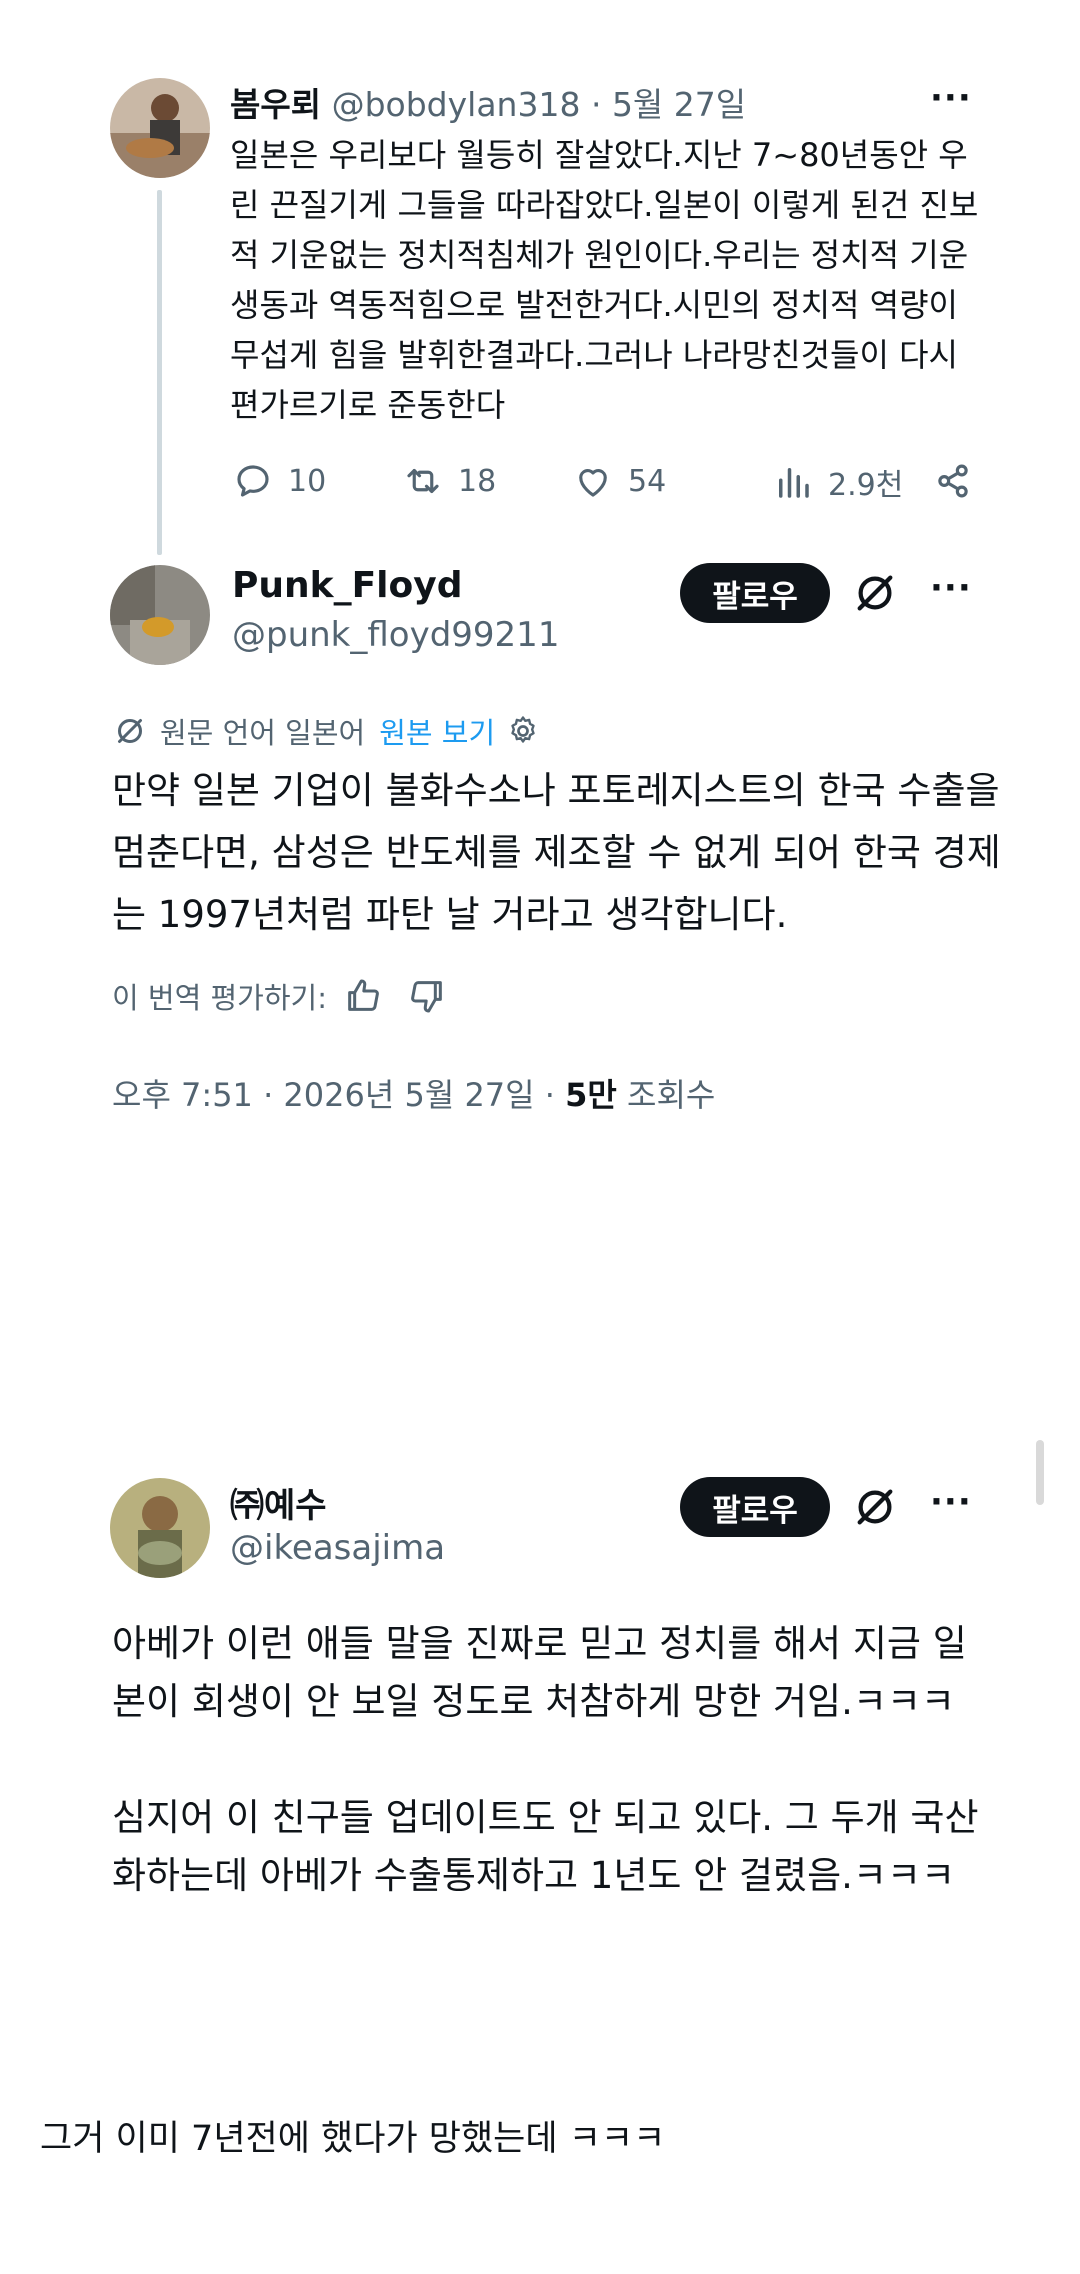 The width and height of the screenshot is (1080, 2274). Describe the element at coordinates (160, 128) in the screenshot. I see `avatar-bobdylan` at that location.